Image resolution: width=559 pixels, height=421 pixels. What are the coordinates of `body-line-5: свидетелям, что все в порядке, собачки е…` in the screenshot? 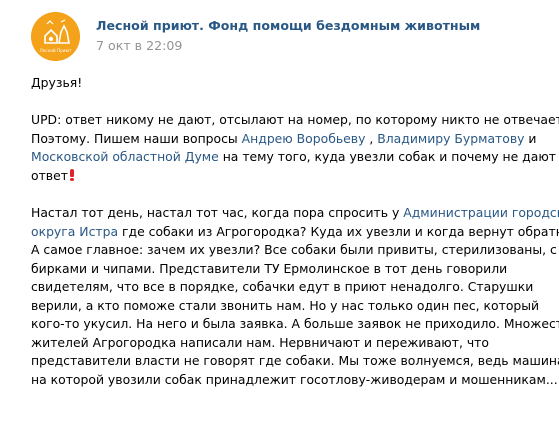 It's located at (282, 286).